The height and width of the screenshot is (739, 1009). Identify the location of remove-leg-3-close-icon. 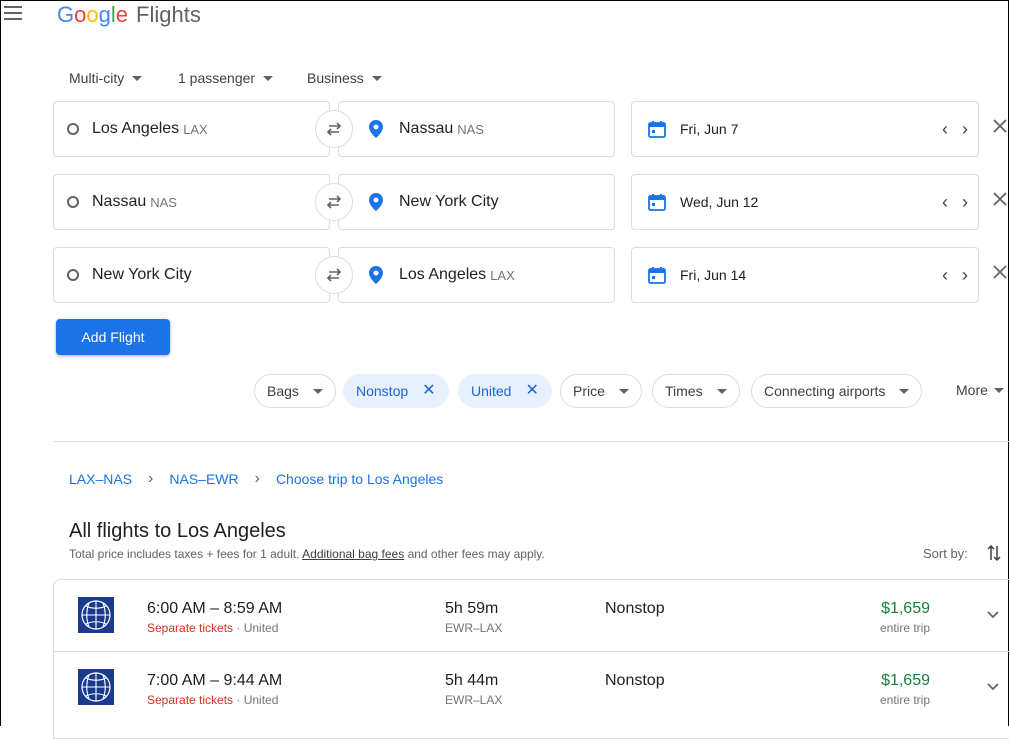
(1000, 272).